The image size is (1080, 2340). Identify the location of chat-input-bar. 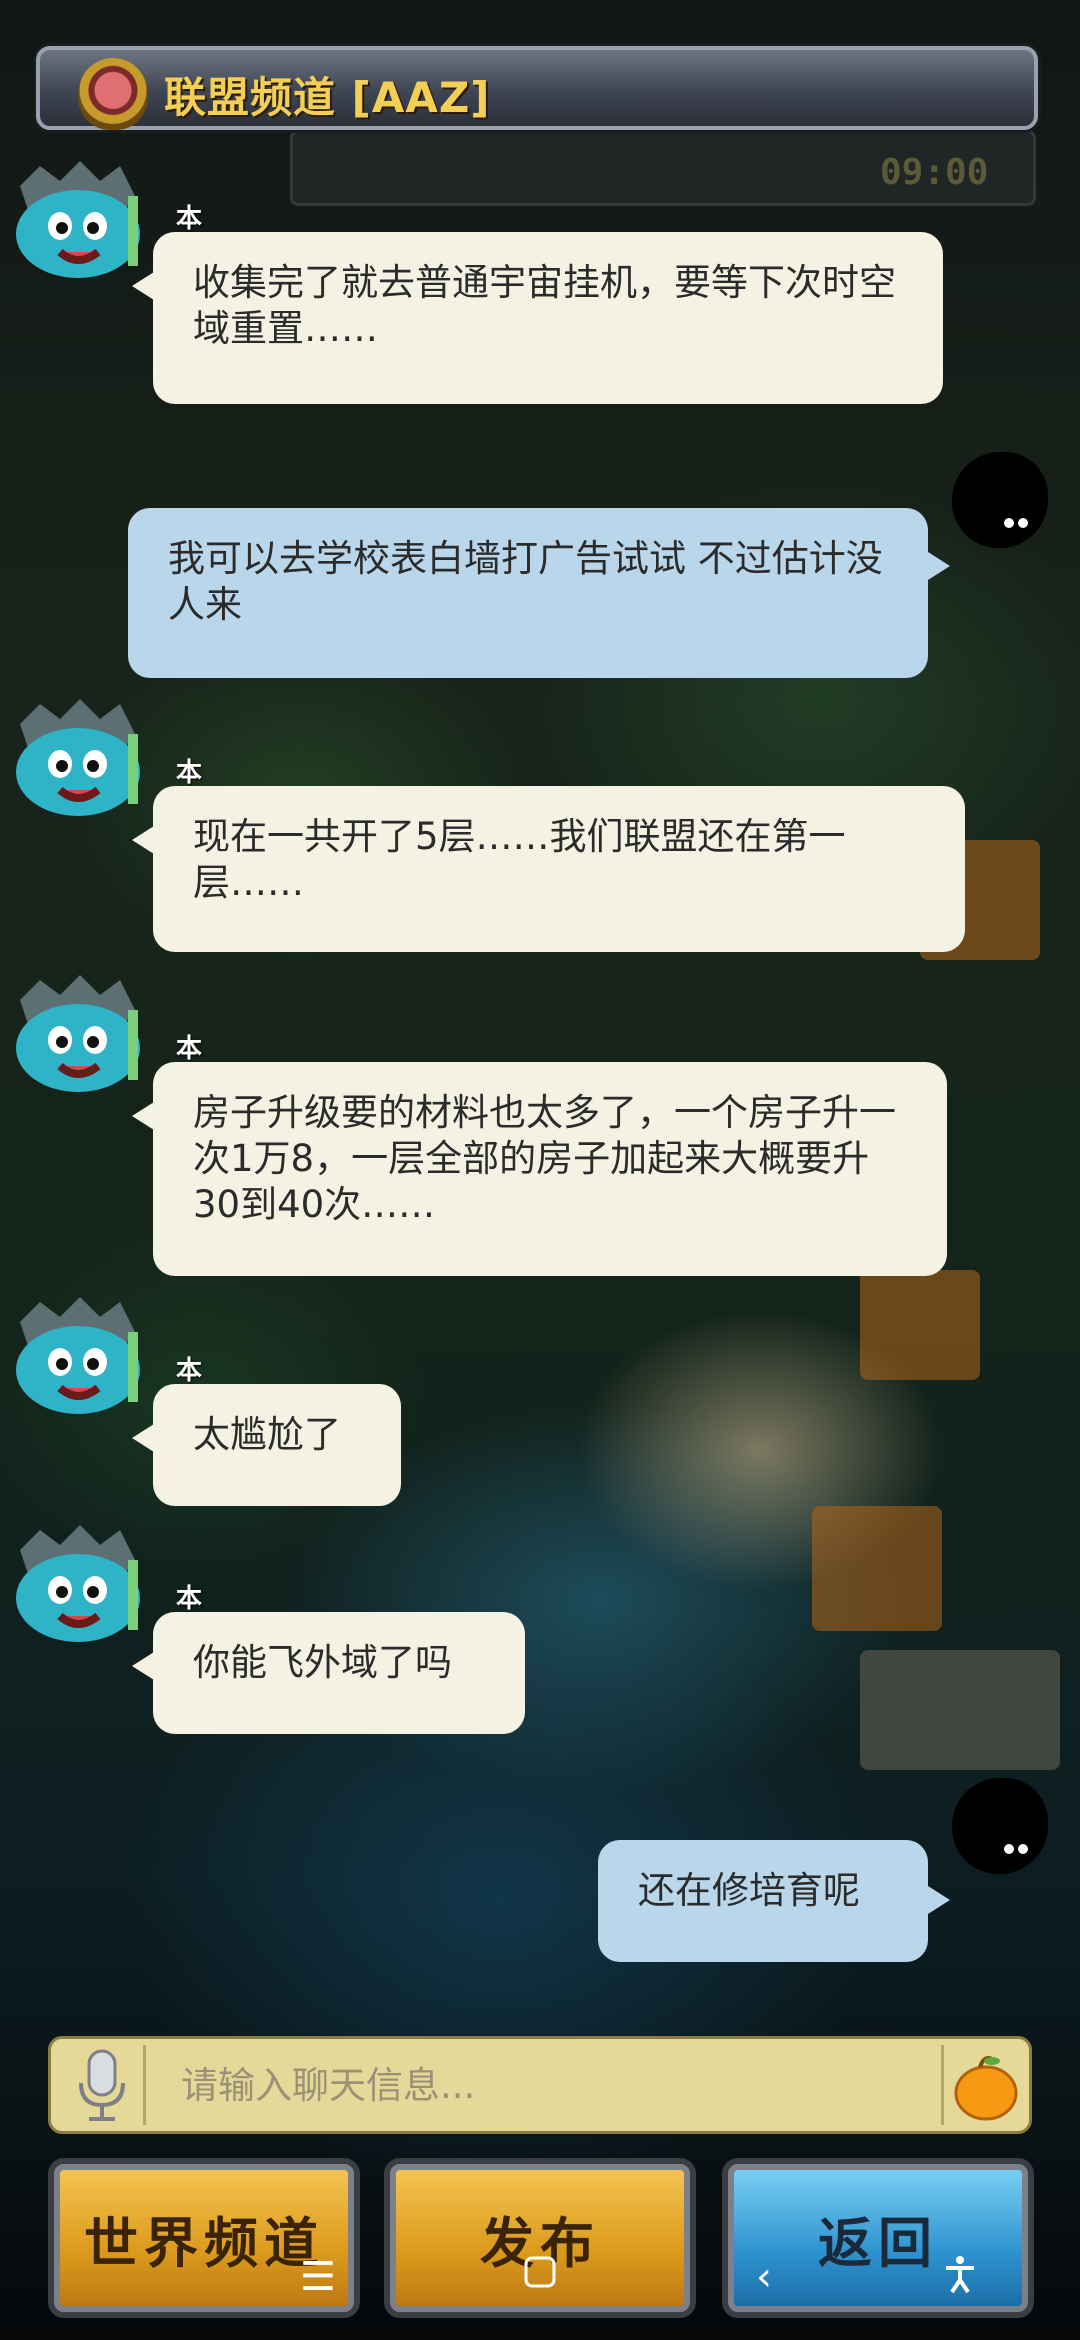
(540, 2085).